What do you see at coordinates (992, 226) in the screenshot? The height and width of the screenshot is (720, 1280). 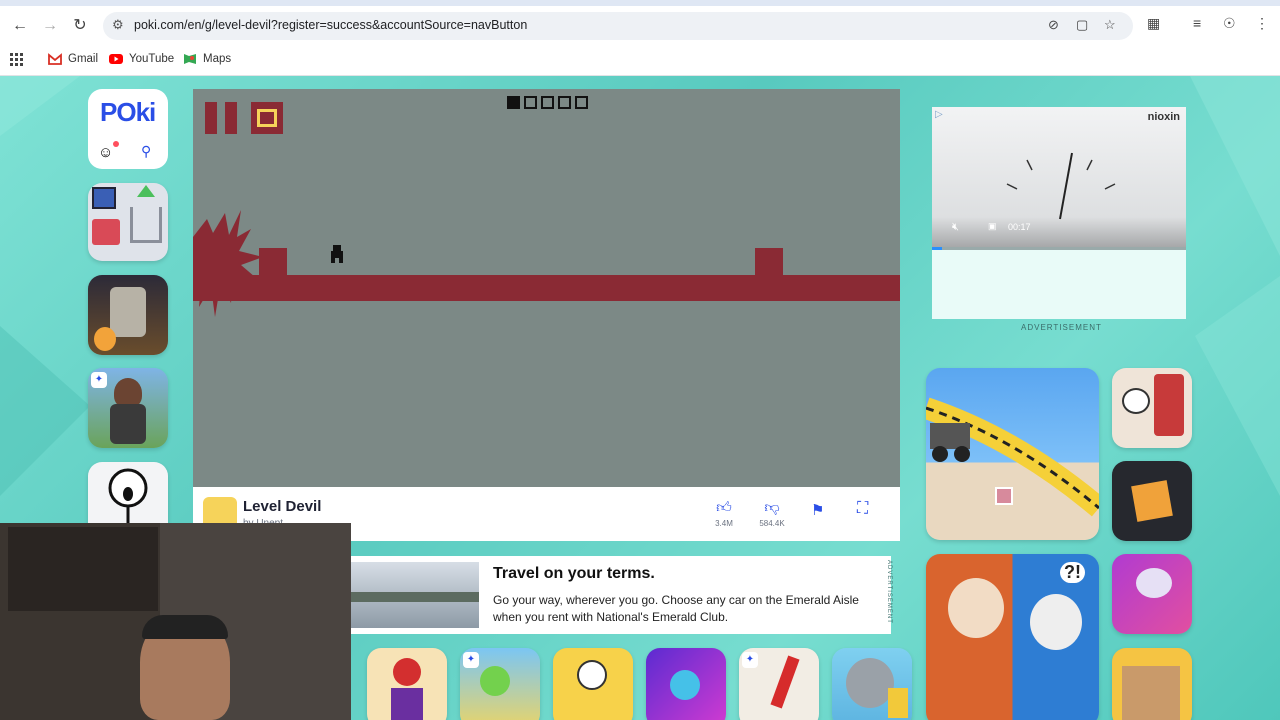 I see `pip-icon: ▣` at bounding box center [992, 226].